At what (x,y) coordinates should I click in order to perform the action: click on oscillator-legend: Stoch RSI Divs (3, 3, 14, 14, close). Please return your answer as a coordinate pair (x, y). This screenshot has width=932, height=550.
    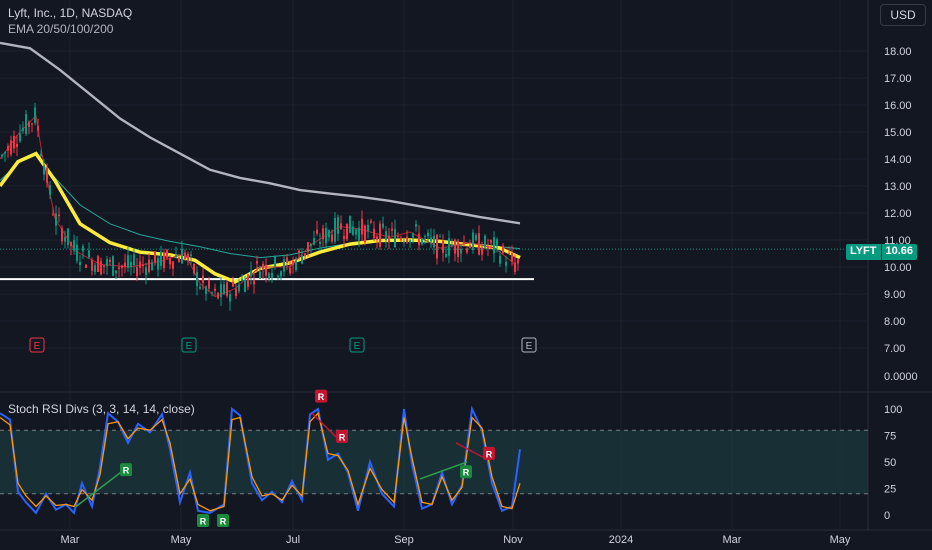
    Looking at the image, I should click on (101, 409).